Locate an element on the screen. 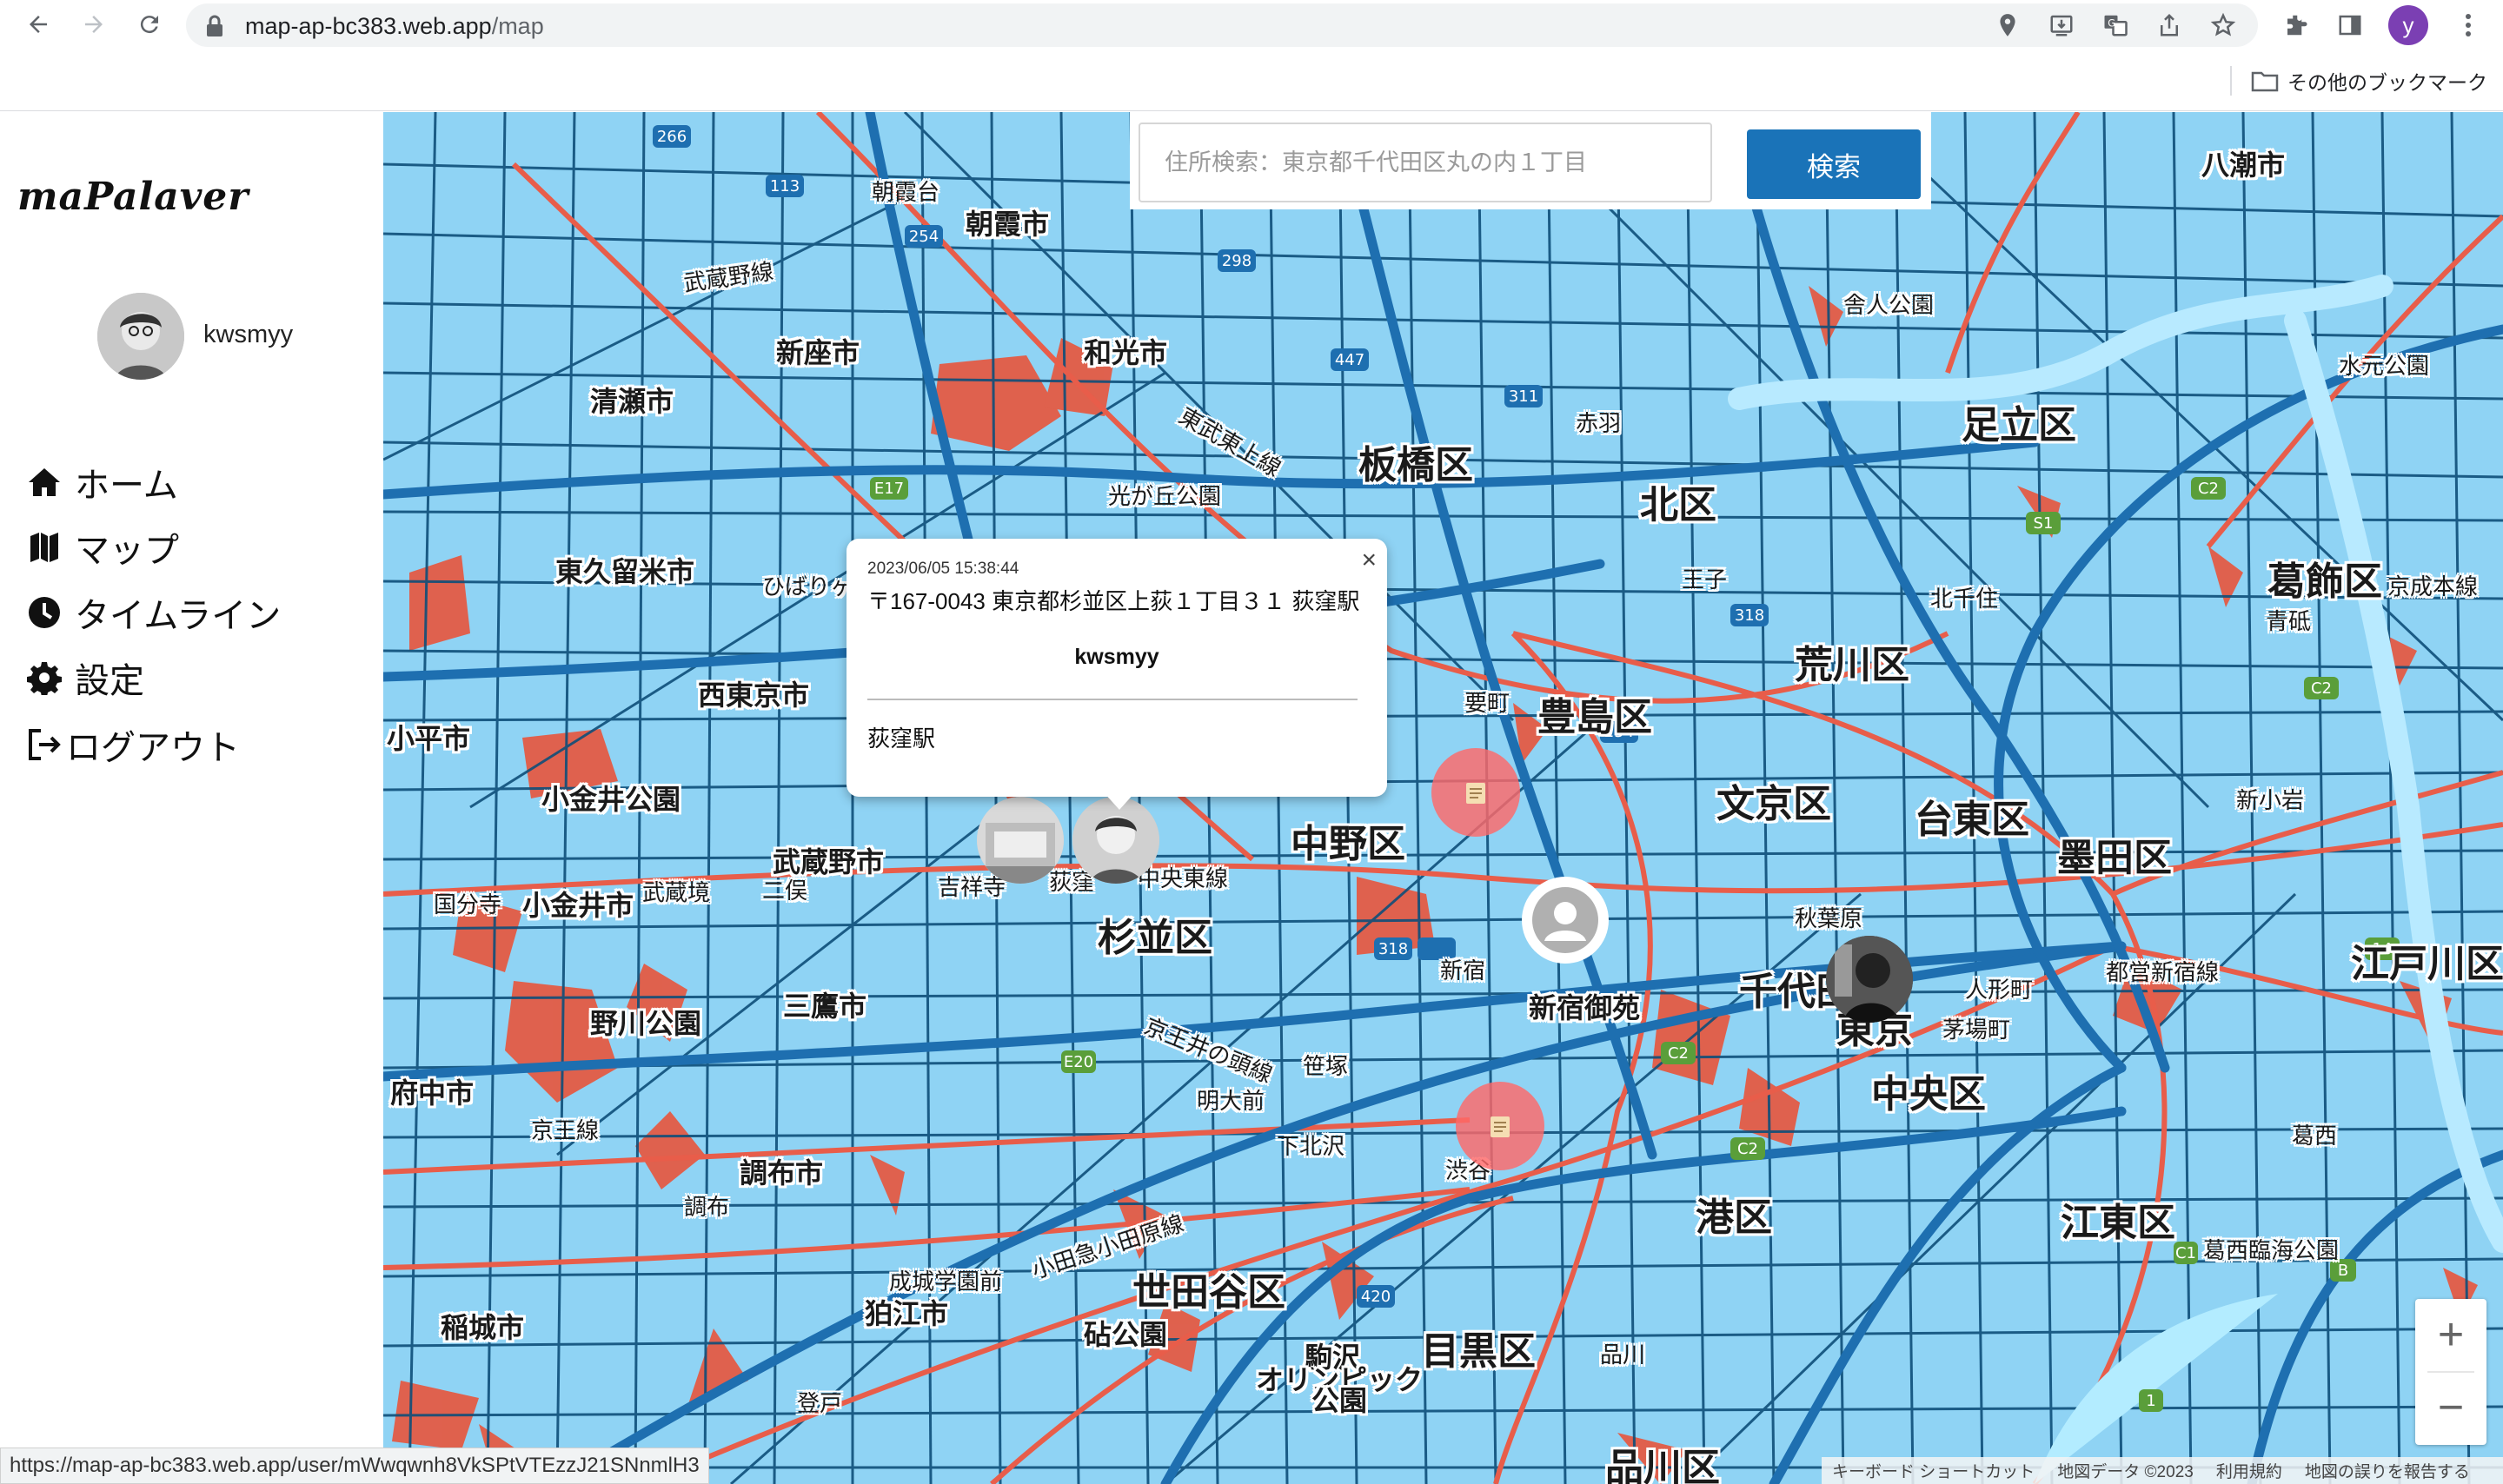 Image resolution: width=2503 pixels, height=1484 pixels. map-label: 朝霞台 is located at coordinates (906, 192).